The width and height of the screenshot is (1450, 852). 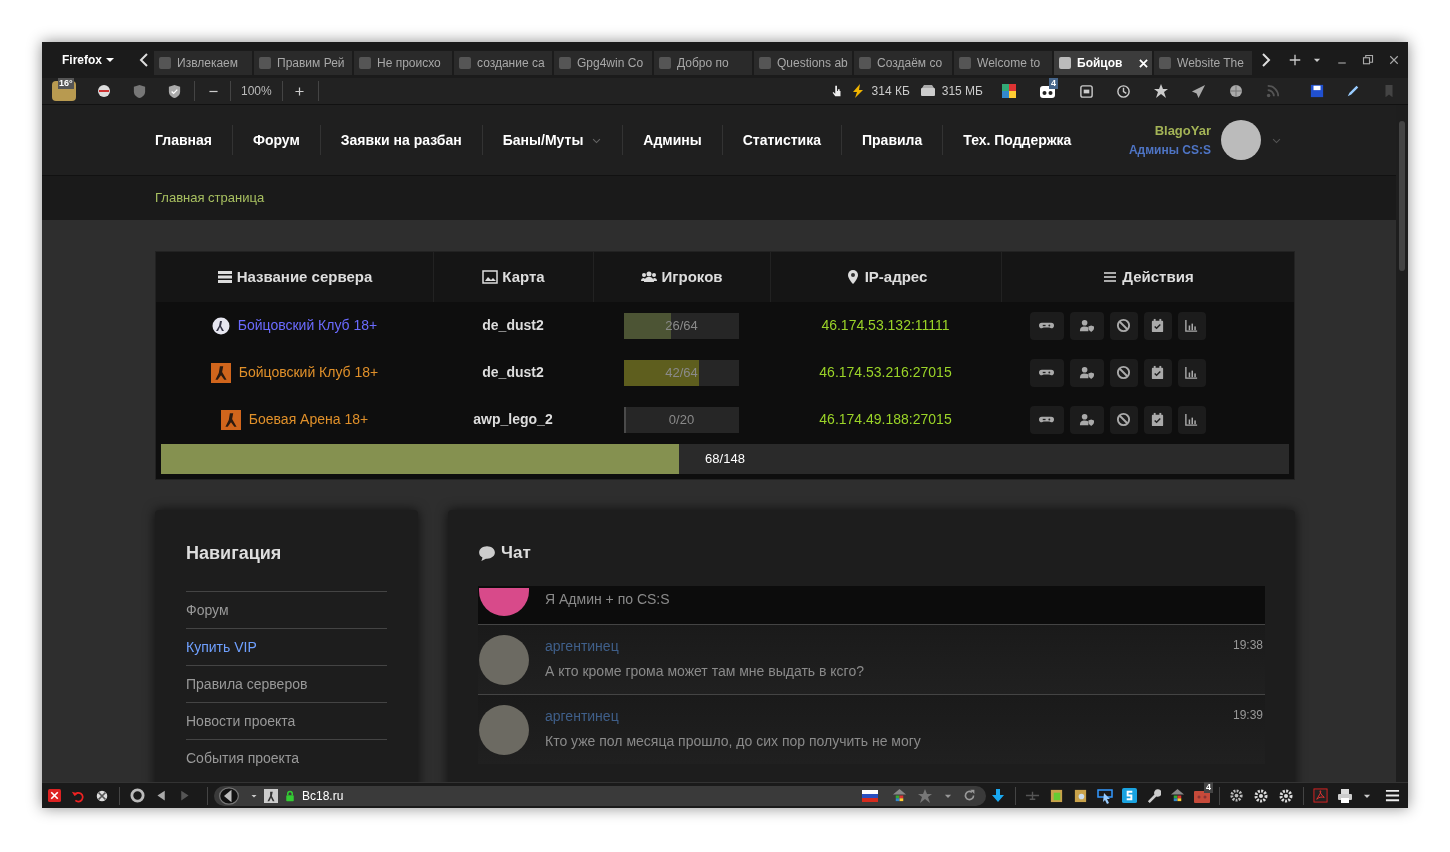 What do you see at coordinates (303, 63) in the screenshot?
I see `browser-tab: Правим Рей` at bounding box center [303, 63].